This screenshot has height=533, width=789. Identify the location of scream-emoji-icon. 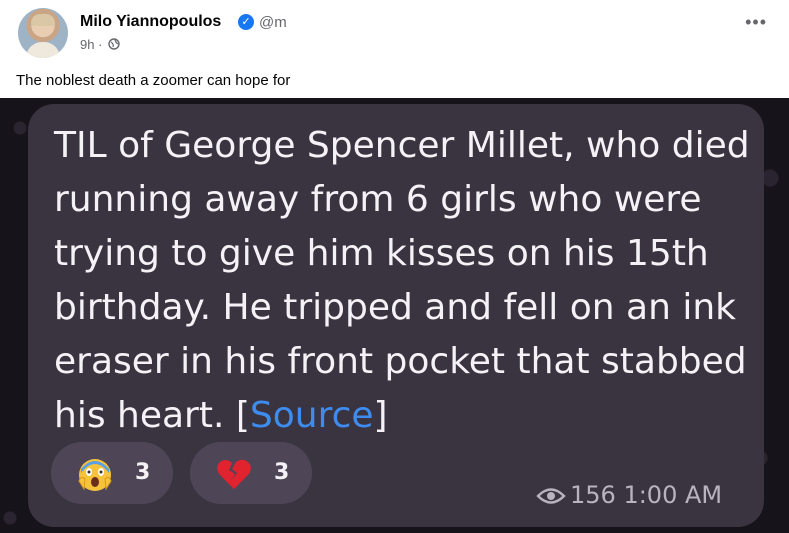
(95, 475).